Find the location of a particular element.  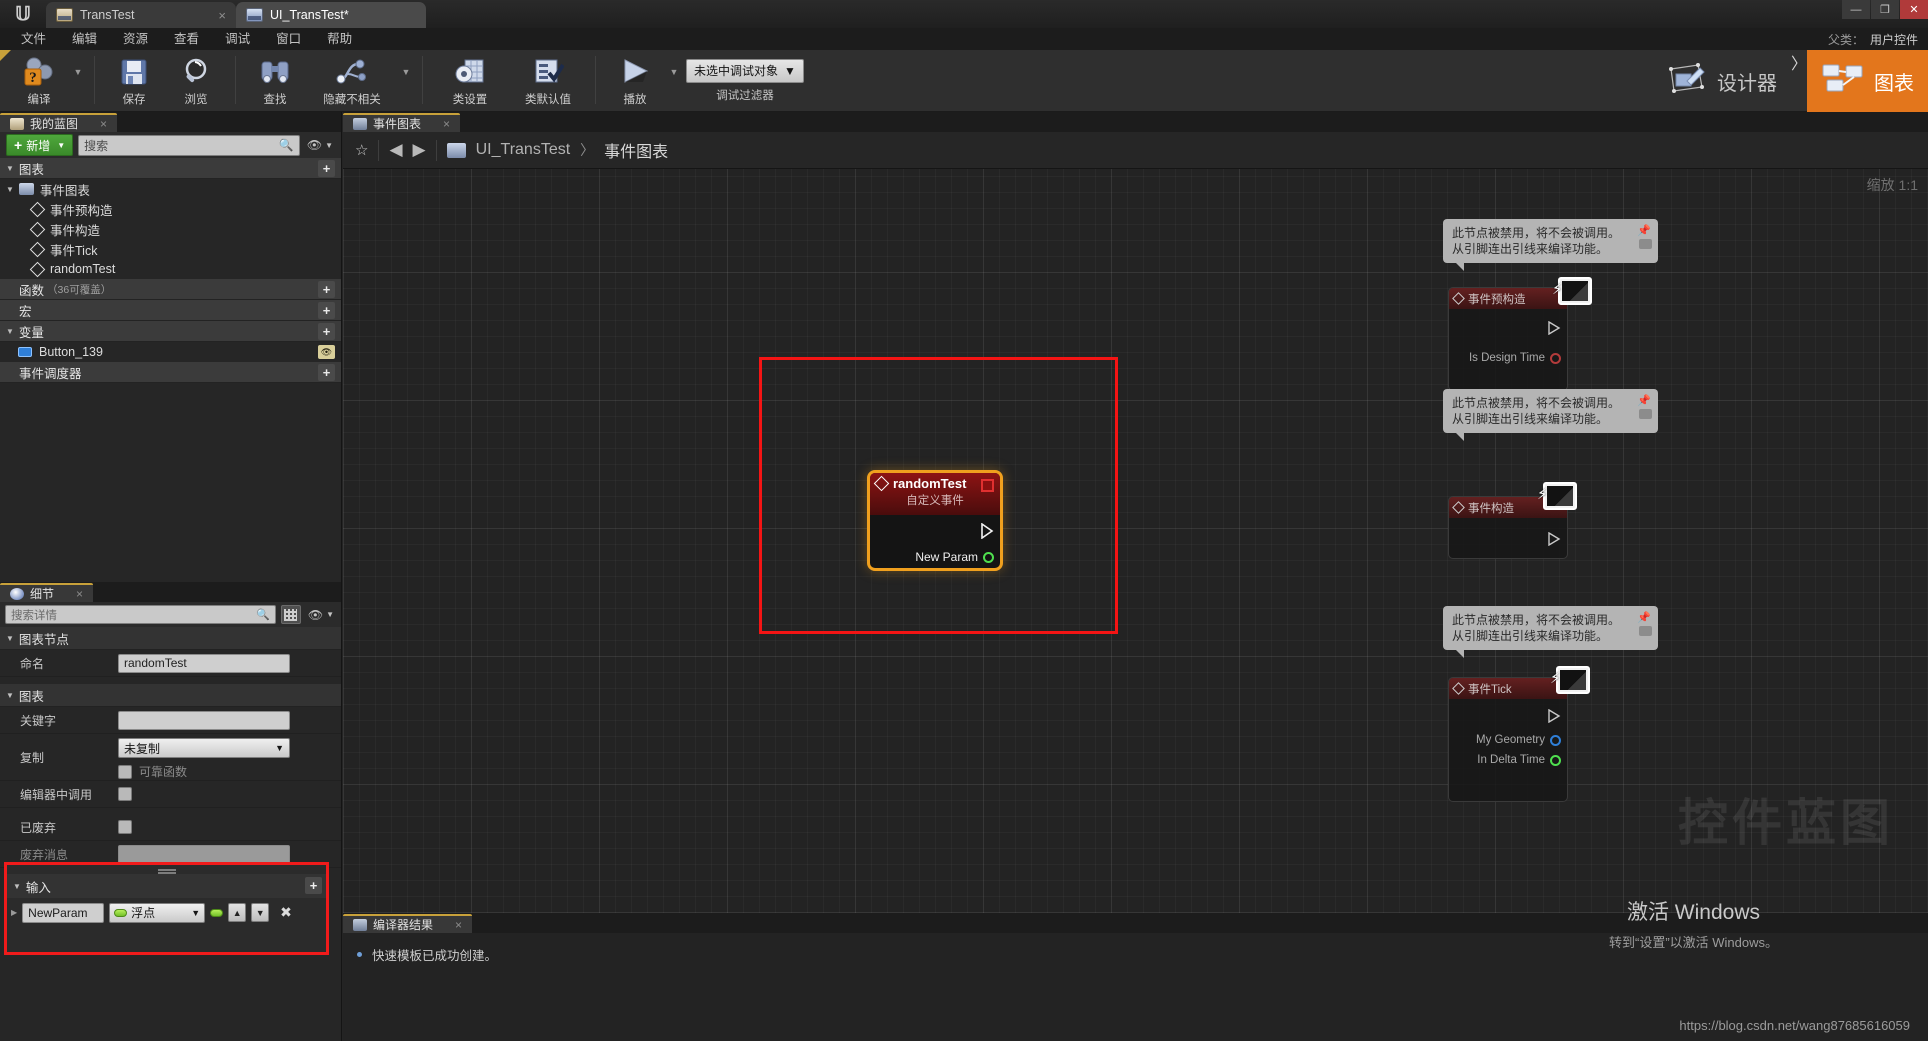

window-tab-transtest: TransTest × is located at coordinates (141, 15).